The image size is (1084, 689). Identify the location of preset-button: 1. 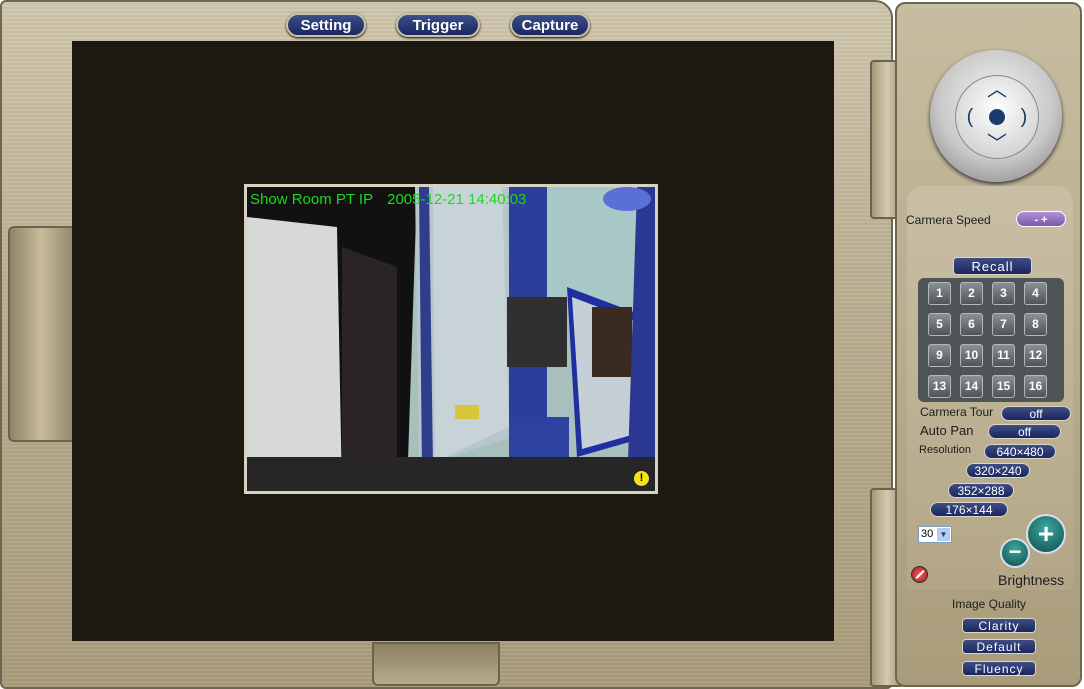
(939, 293).